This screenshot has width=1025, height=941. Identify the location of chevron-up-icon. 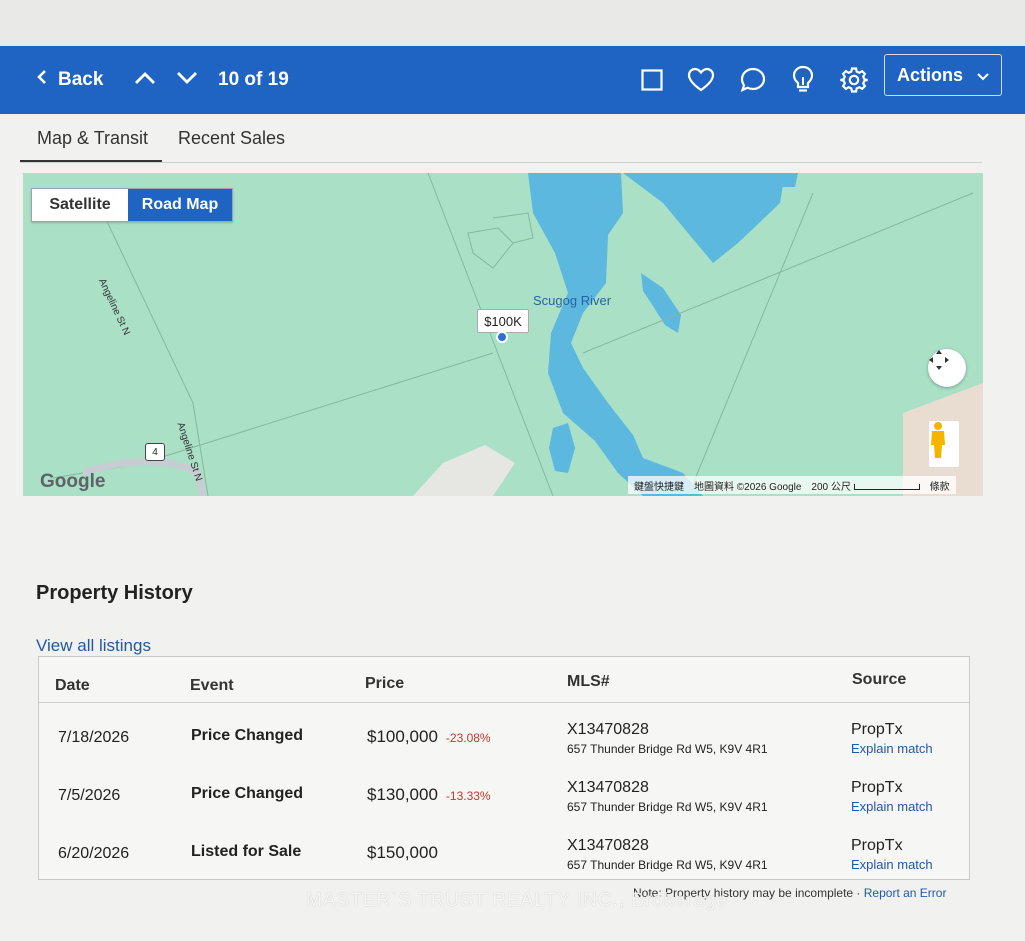
(145, 80).